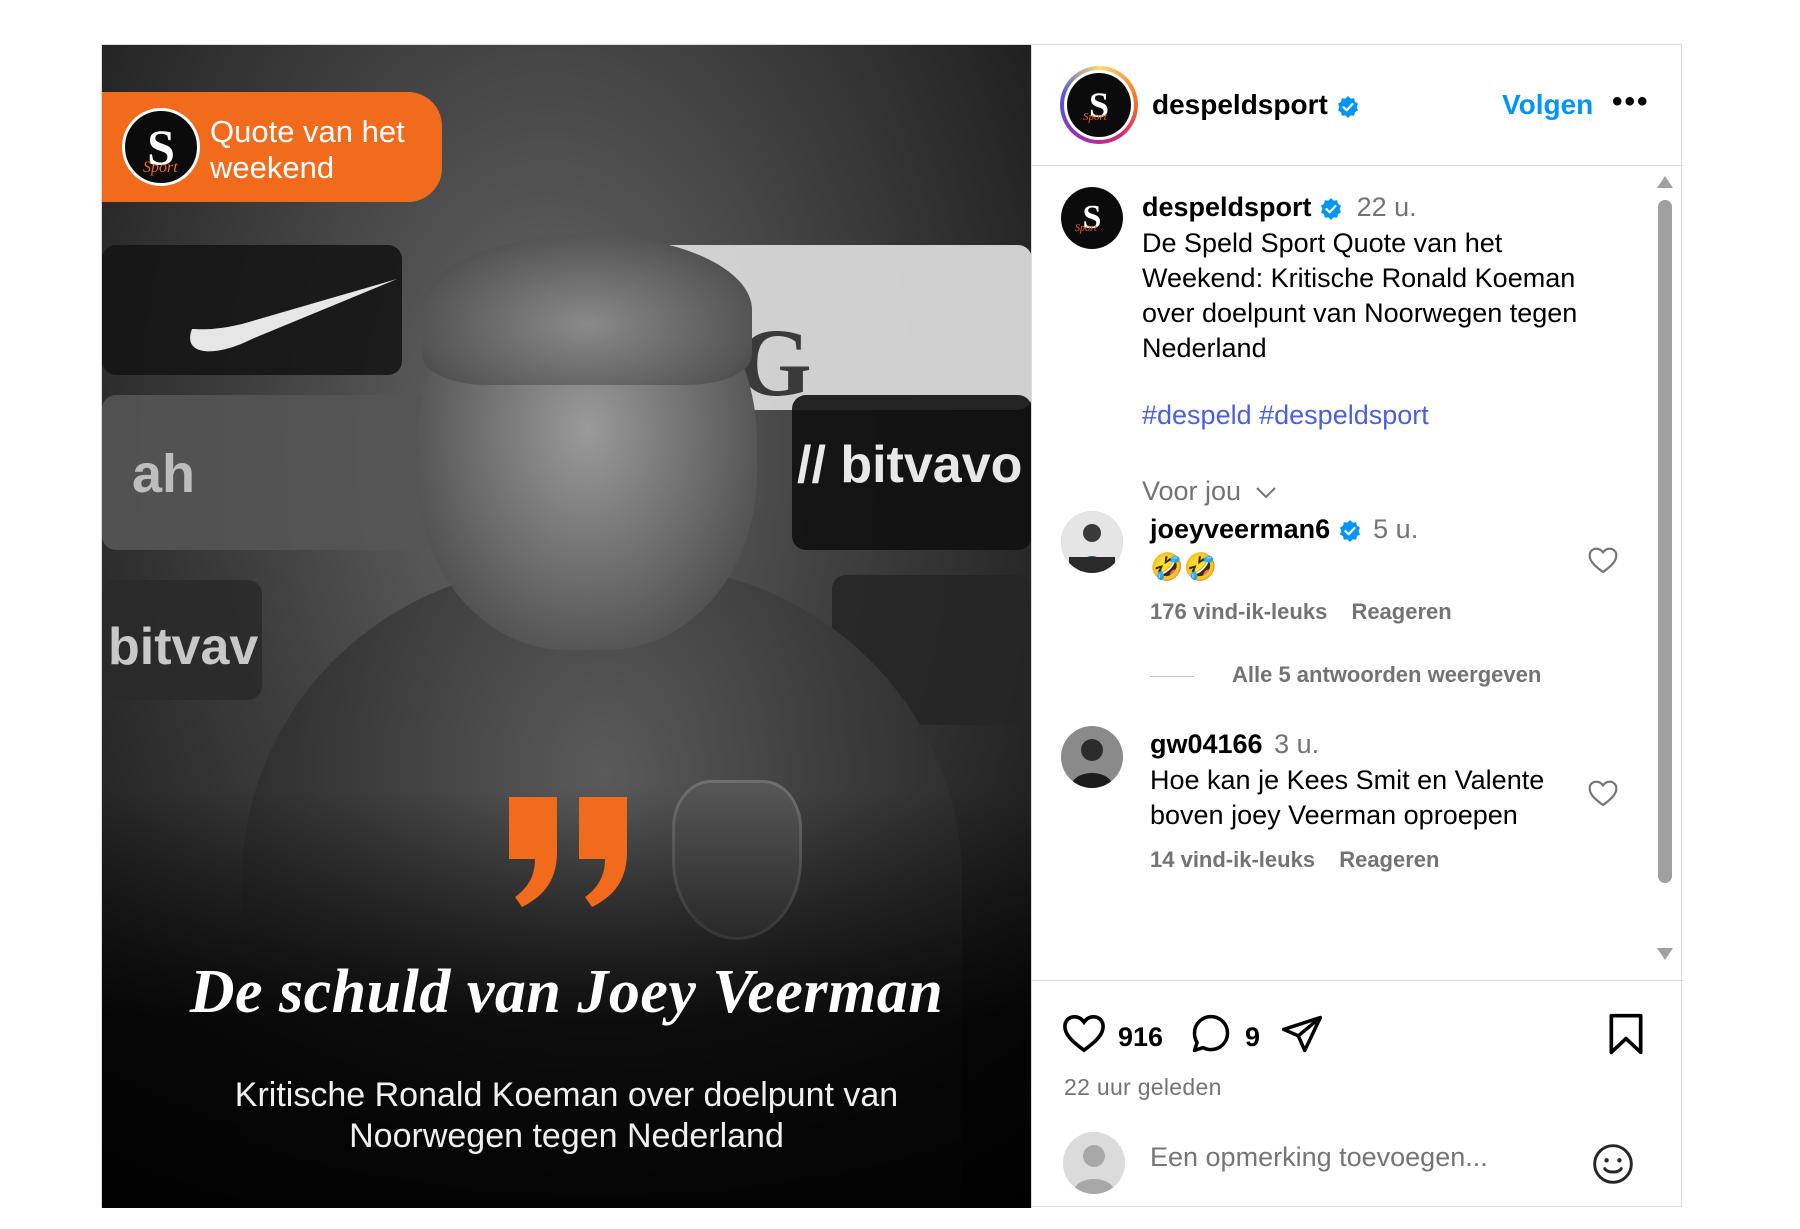 The image size is (1800, 1229). I want to click on view-replies-button: Alle 5 antwoorden weergeven, so click(1345, 675).